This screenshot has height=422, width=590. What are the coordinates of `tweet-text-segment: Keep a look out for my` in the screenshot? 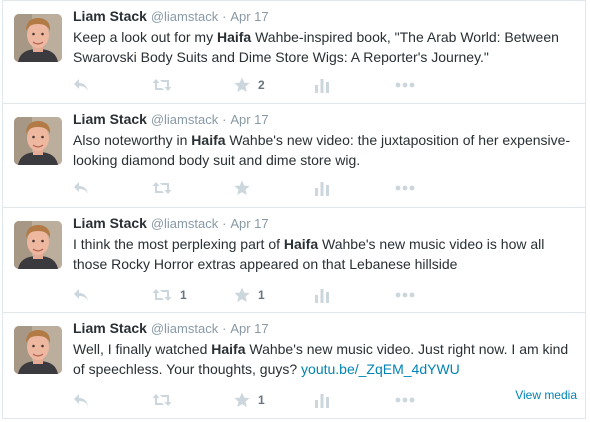 It's located at (145, 37).